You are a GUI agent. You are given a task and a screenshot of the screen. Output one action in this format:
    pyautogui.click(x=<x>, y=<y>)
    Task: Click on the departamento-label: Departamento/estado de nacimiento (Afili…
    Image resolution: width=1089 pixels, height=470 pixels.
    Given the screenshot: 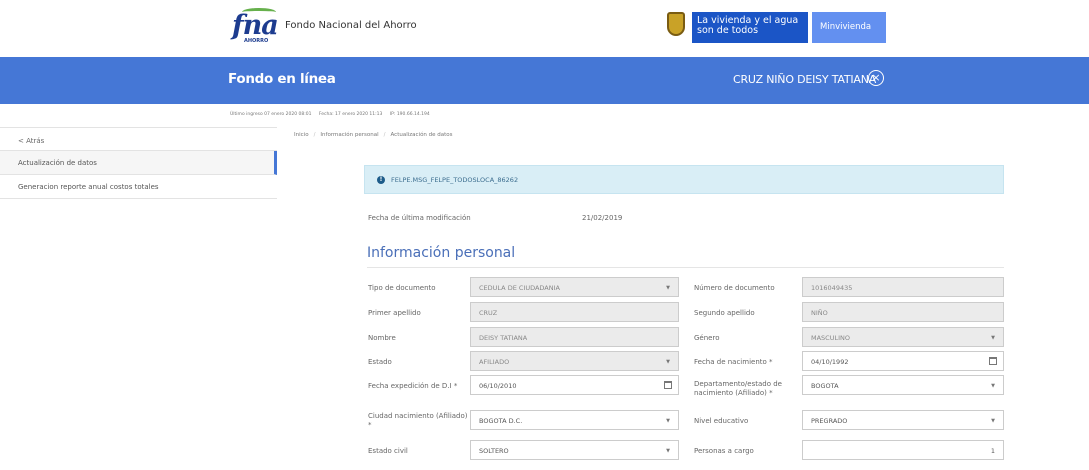 What is the action you would take?
    pyautogui.click(x=738, y=388)
    